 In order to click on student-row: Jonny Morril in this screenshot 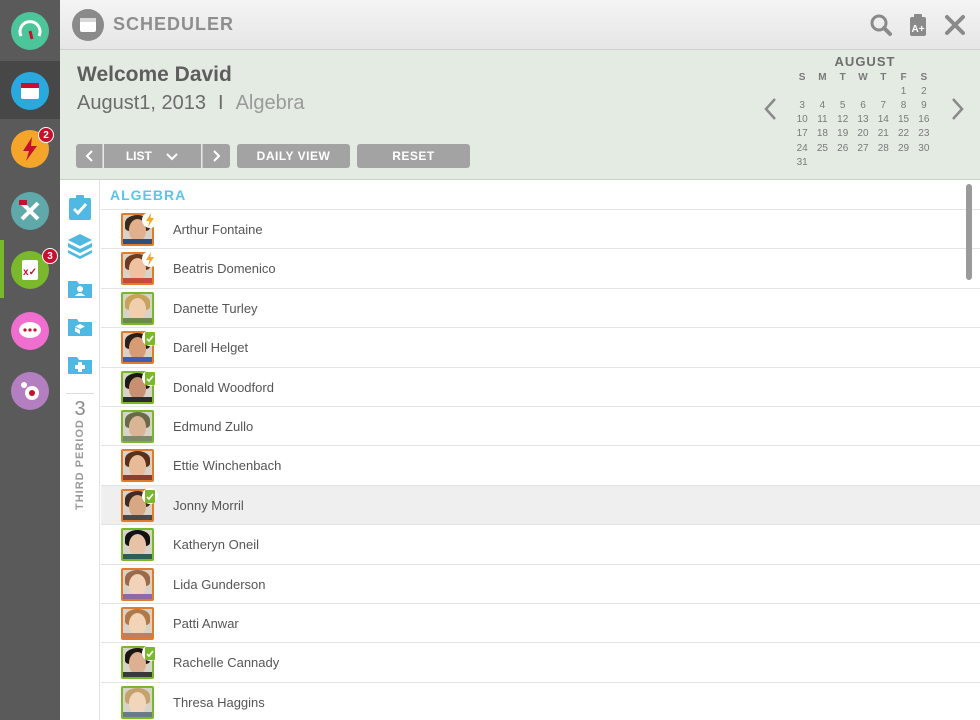, I will do `click(540, 505)`.